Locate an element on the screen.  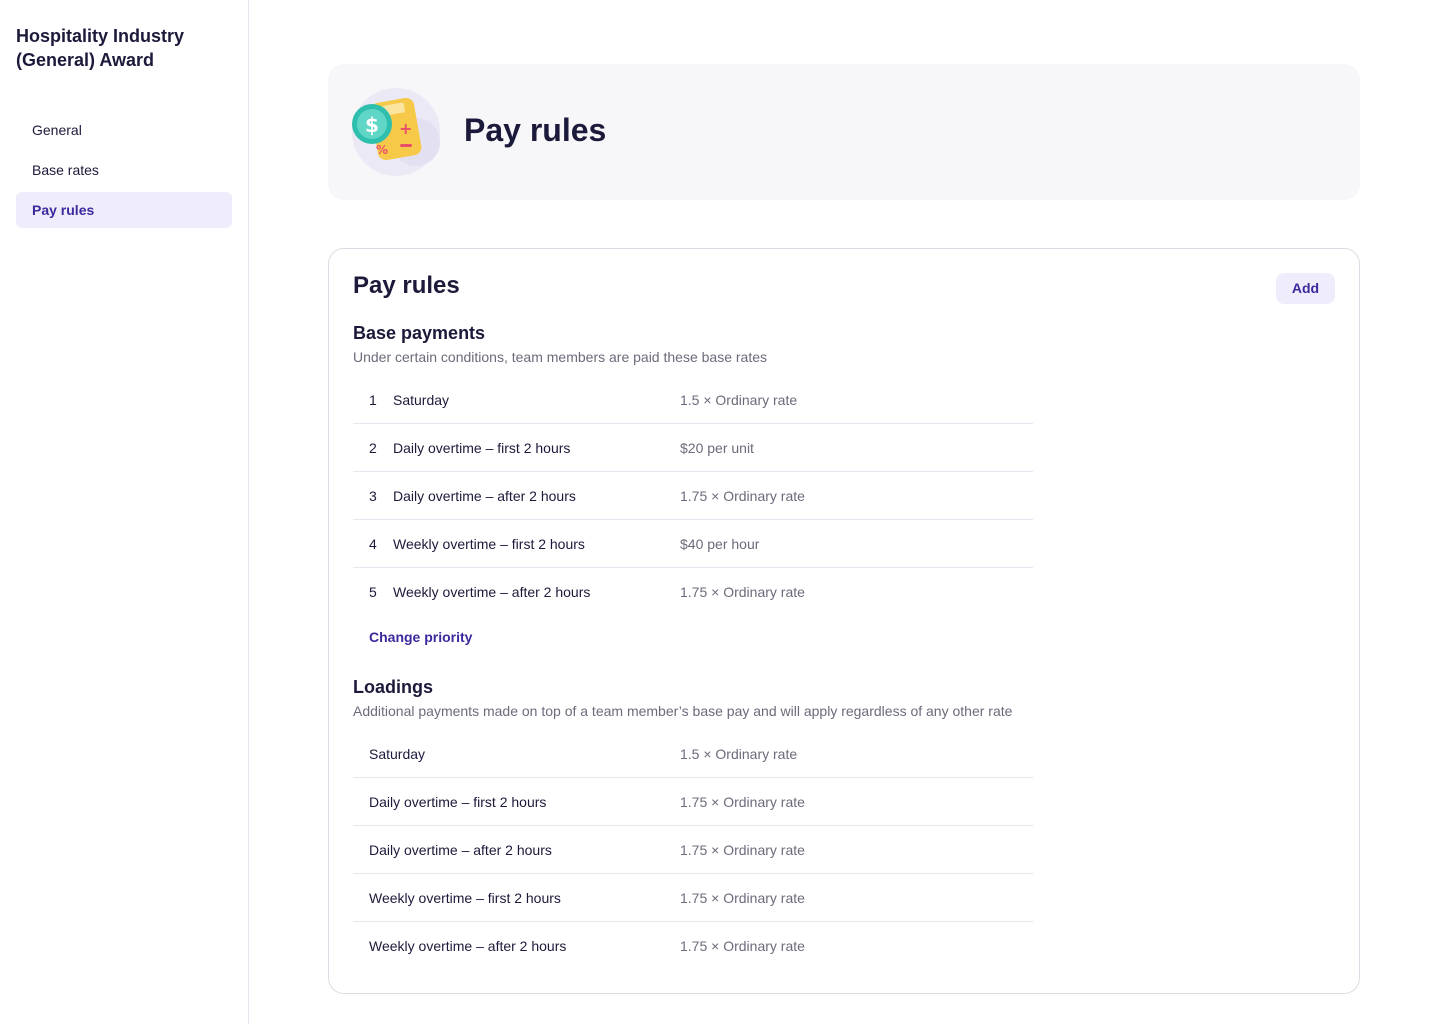
sidebar-item-base-rates: Base rates is located at coordinates (124, 170).